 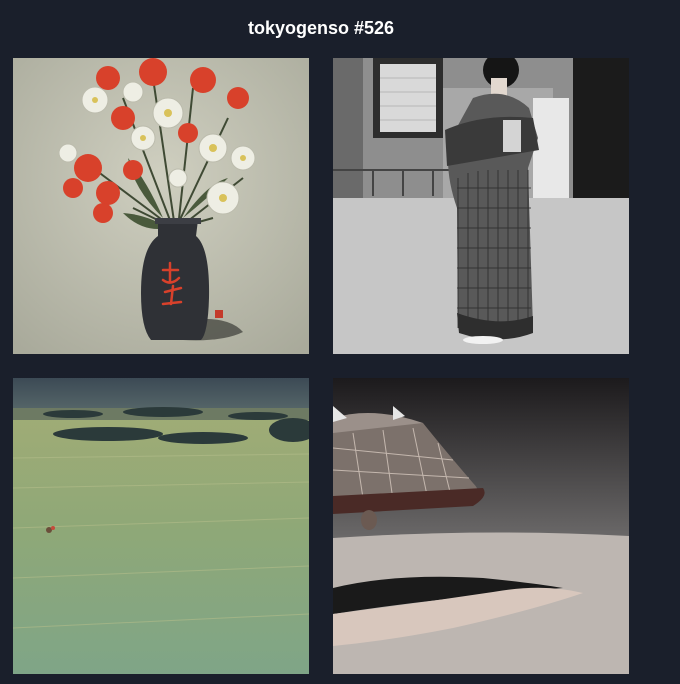 I want to click on gallery-title: tokyogenso #526, so click(x=321, y=28).